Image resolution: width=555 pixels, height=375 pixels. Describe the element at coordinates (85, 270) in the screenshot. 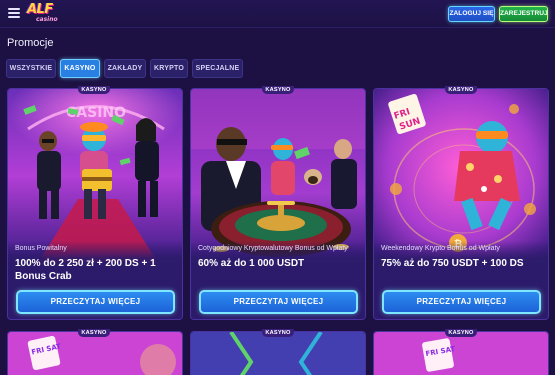

I see `promo-title: 100% do 2 250 zł + 200 DS + 1 Bonus Crab` at that location.